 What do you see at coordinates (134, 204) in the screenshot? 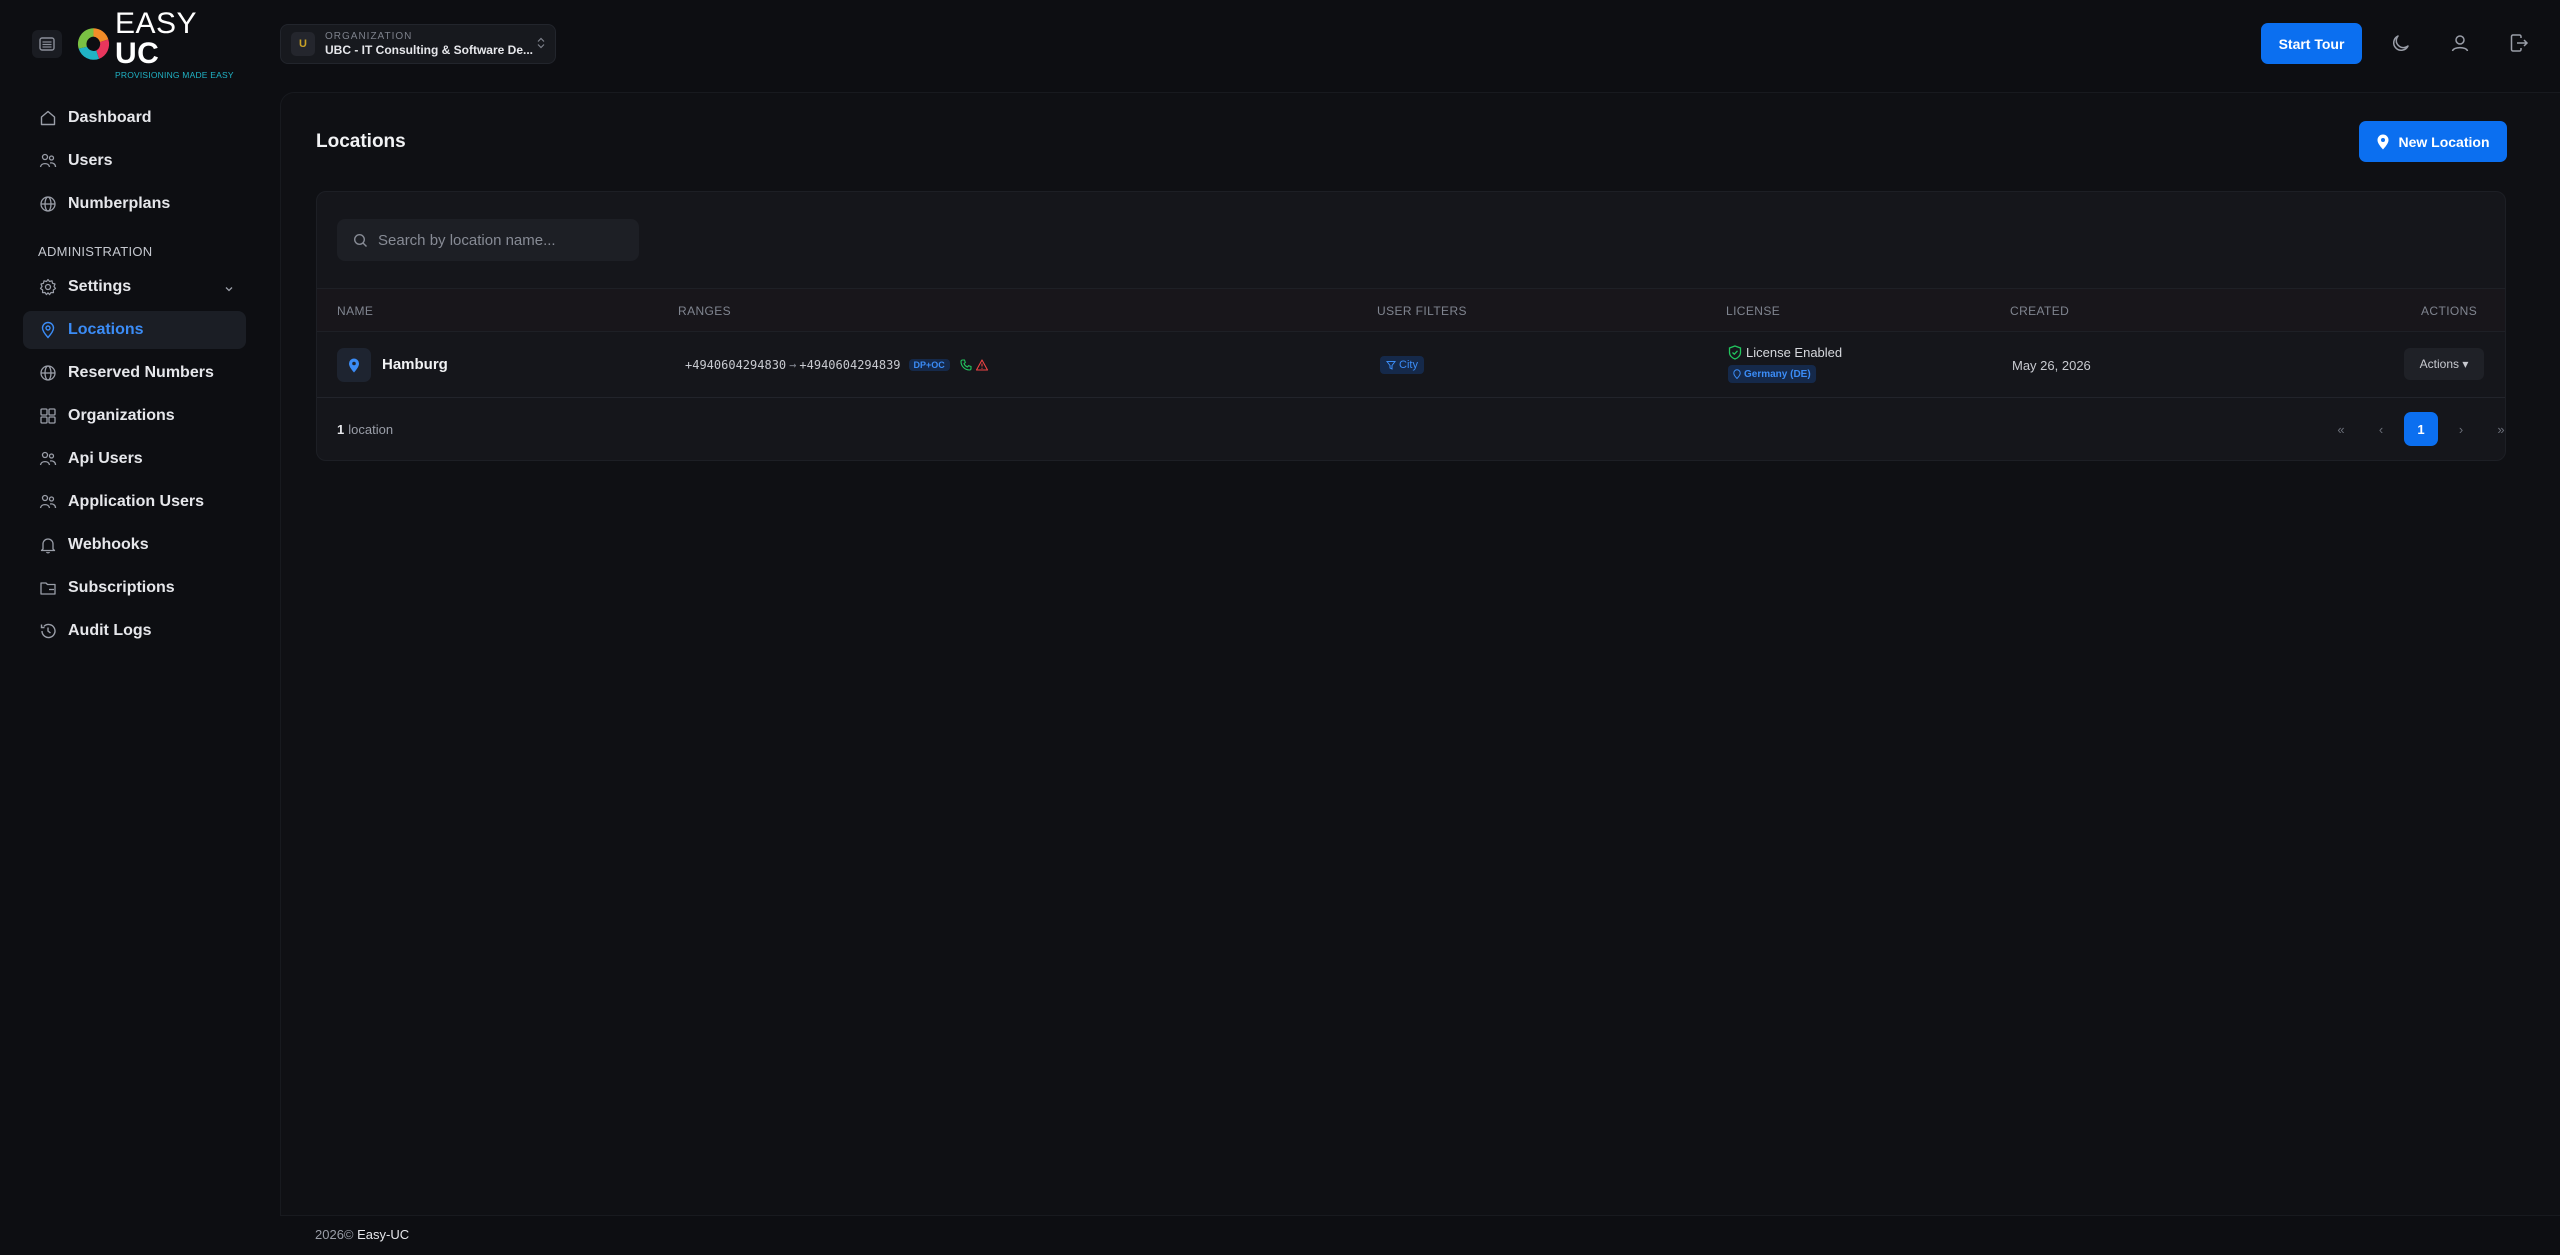
I see `sidebar-item-numberplans: Numberplans` at bounding box center [134, 204].